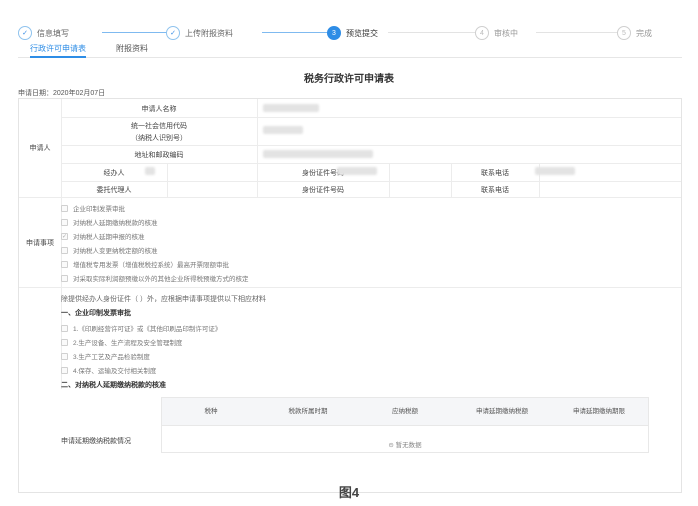 This screenshot has height=506, width=698. Describe the element at coordinates (109, 250) in the screenshot. I see `matter-option: 对纳税人变更纳税定额的核准` at that location.